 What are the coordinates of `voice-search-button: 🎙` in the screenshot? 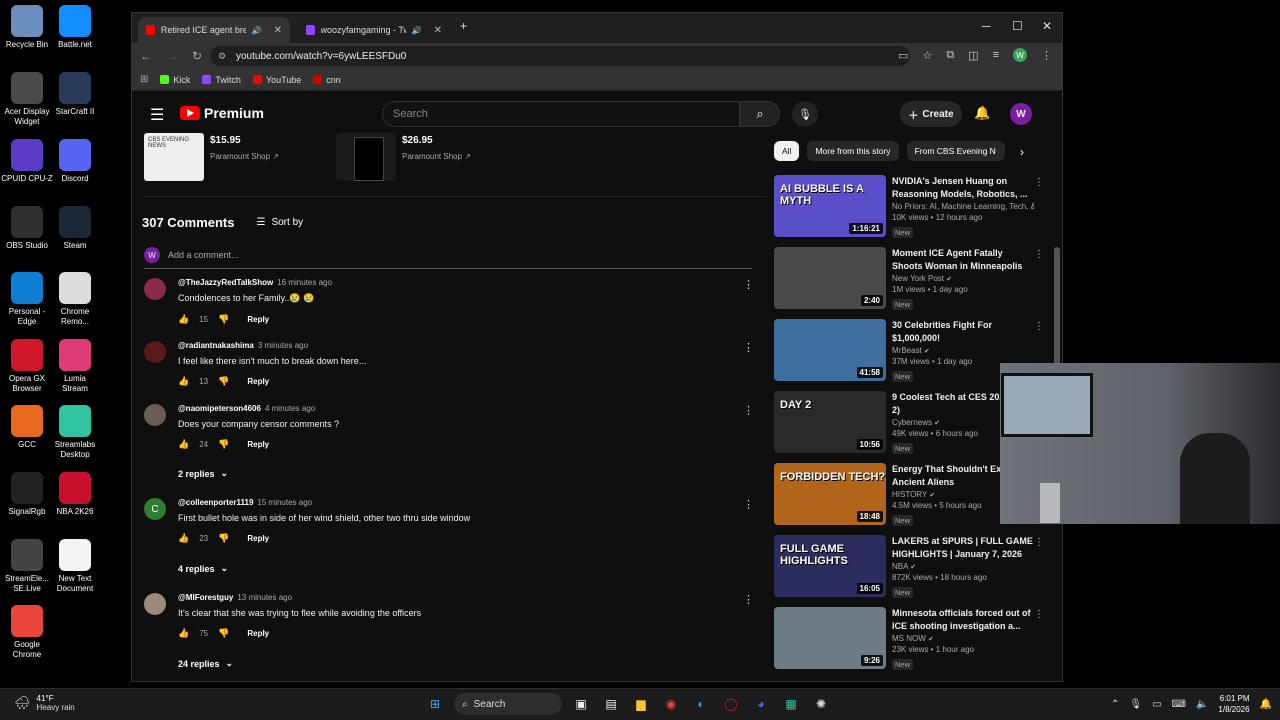 It's located at (805, 114).